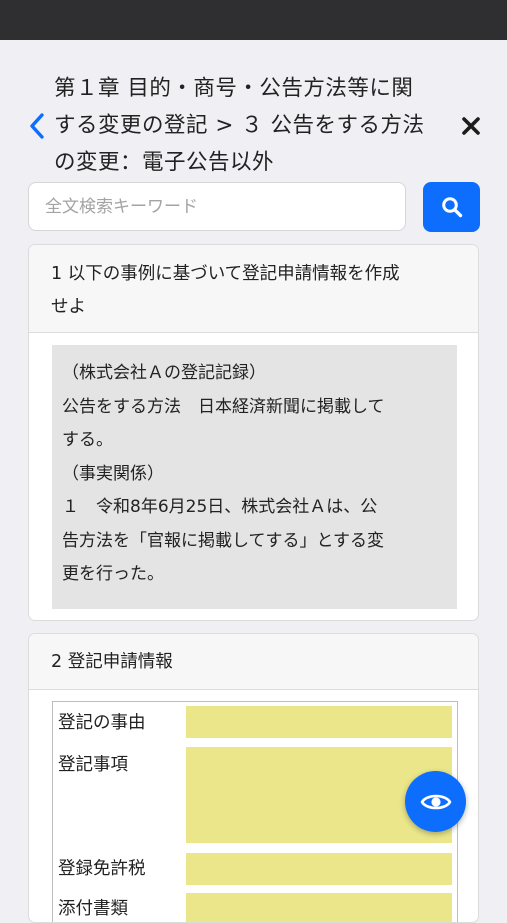 The width and height of the screenshot is (507, 923). I want to click on page-title-line: の変更：電子公告以外, so click(164, 162).